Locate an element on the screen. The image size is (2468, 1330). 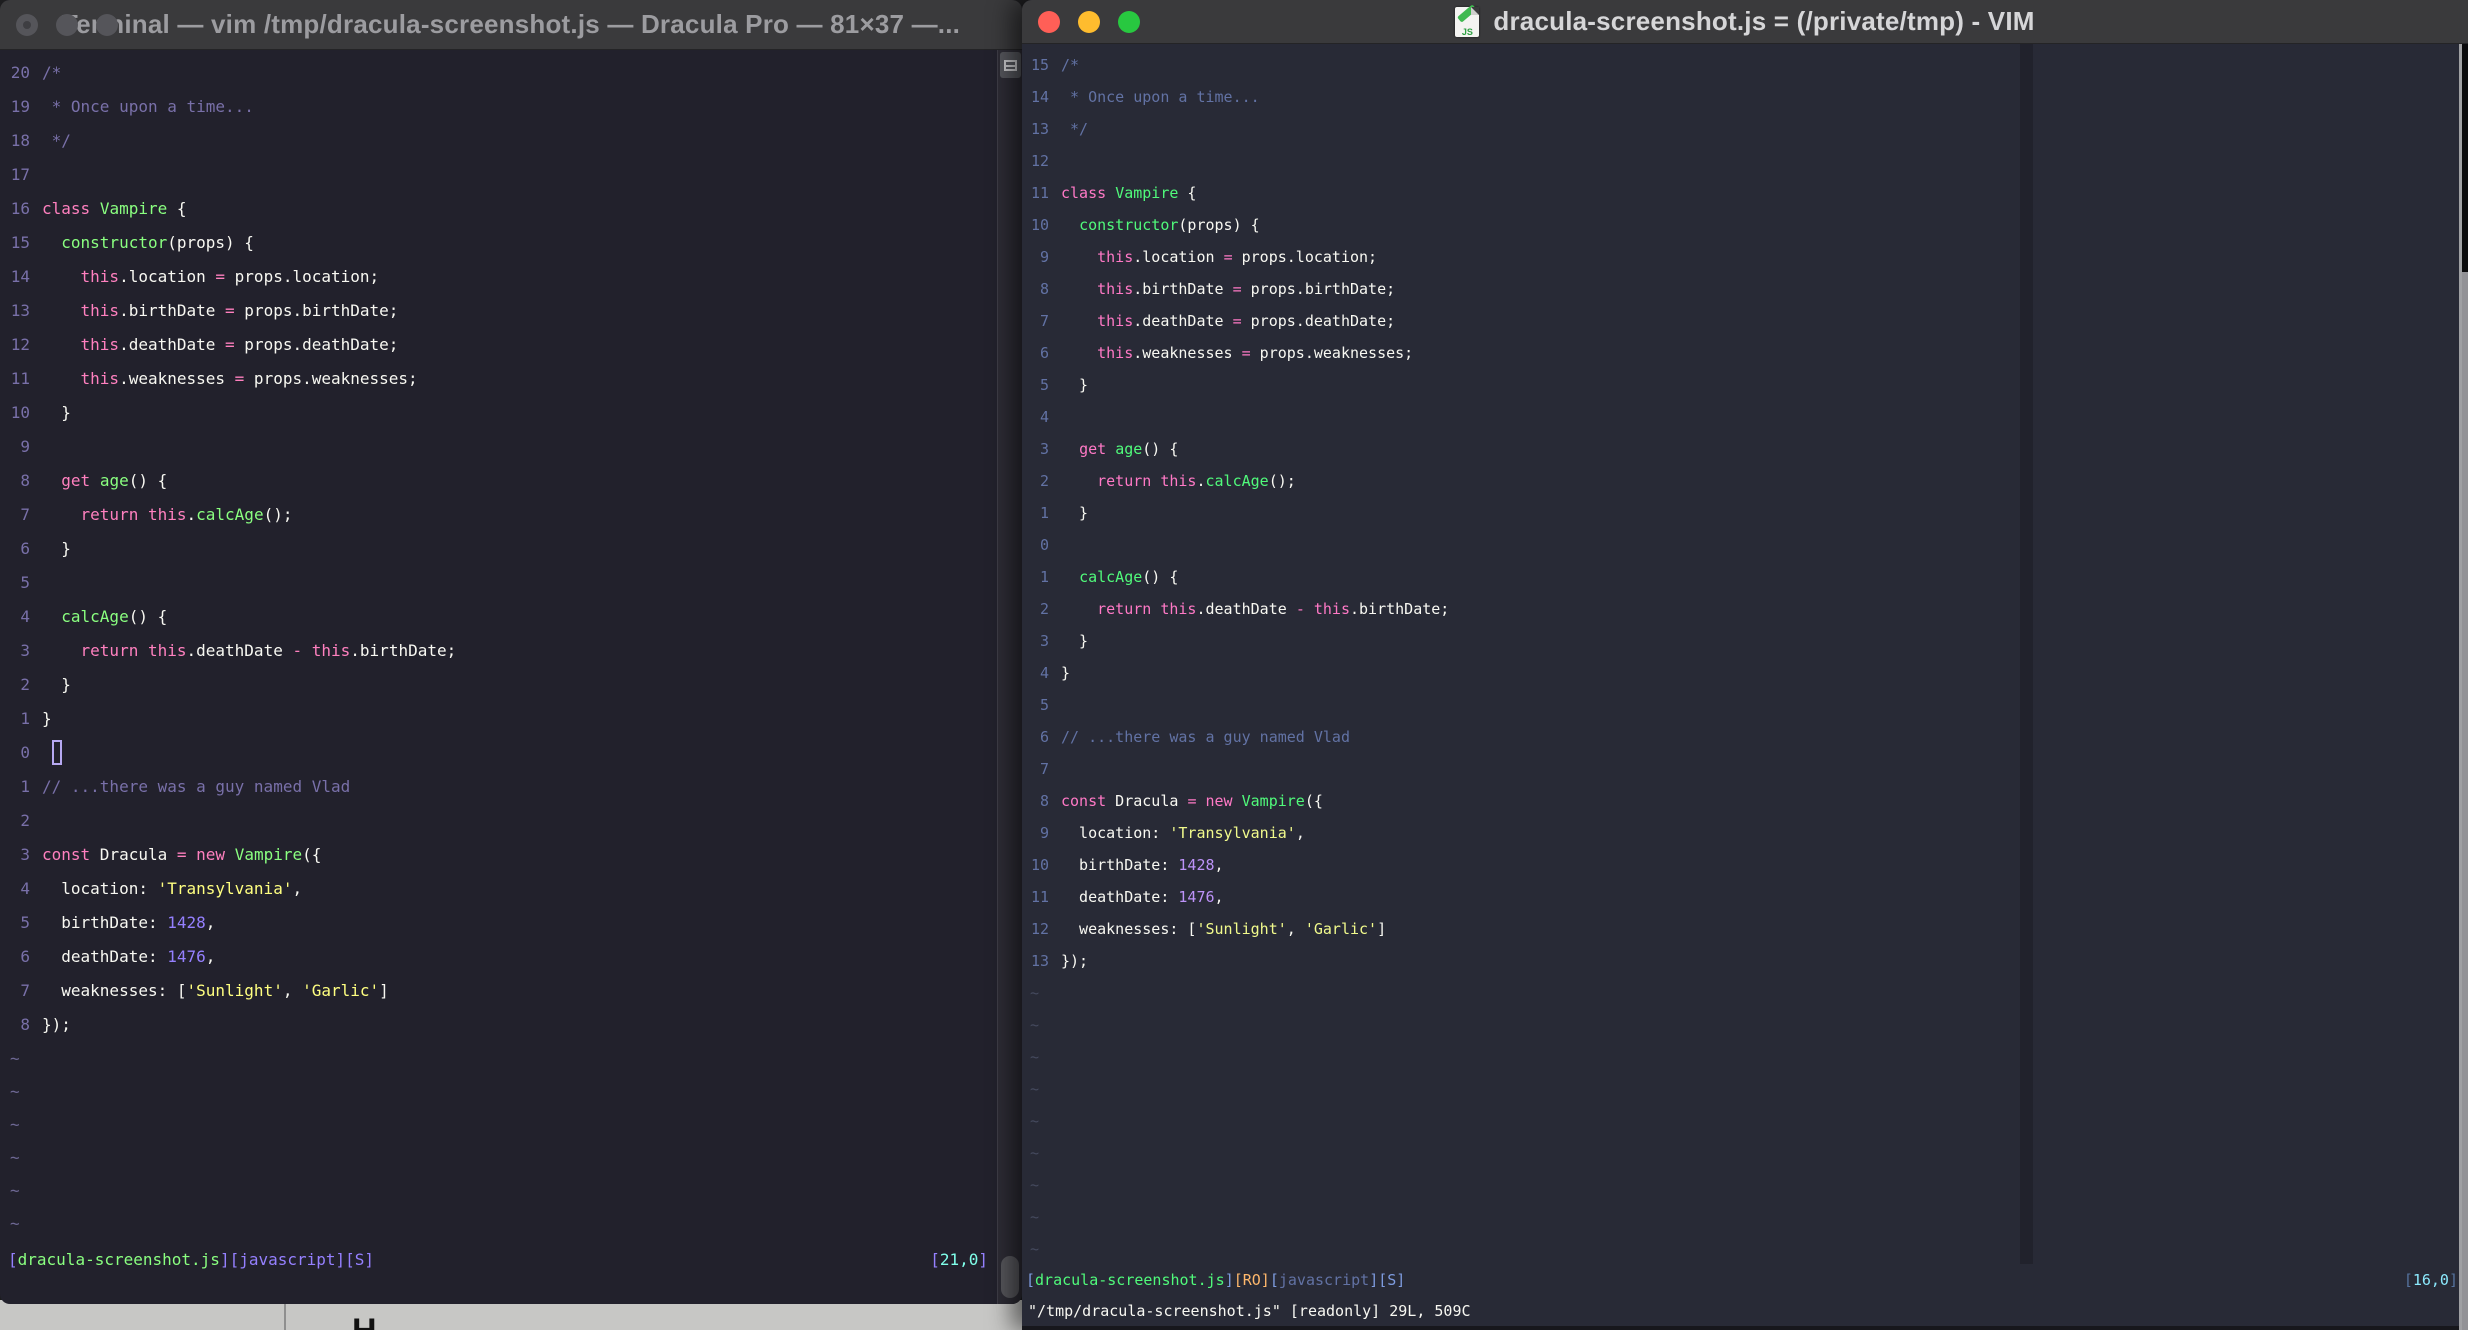
code-row: 4} is located at coordinates (1749, 673).